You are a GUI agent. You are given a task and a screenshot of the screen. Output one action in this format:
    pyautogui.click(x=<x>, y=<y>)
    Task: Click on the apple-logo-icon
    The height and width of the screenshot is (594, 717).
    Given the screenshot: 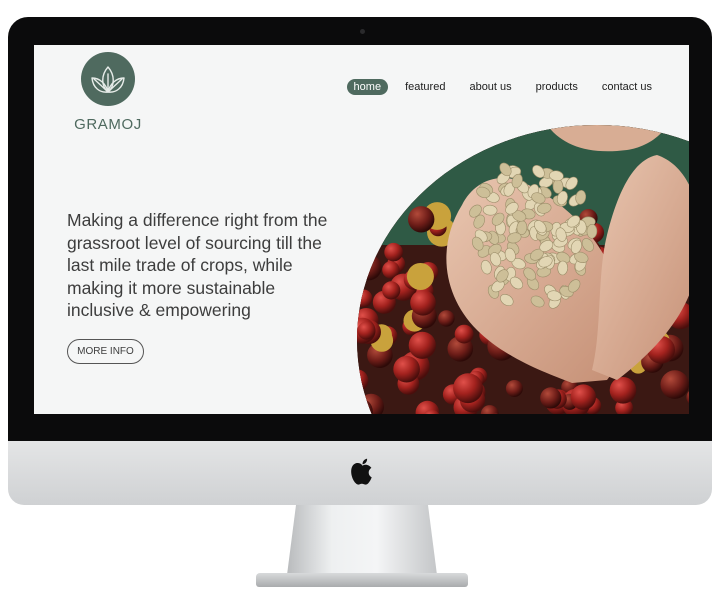 What is the action you would take?
    pyautogui.click(x=361, y=471)
    